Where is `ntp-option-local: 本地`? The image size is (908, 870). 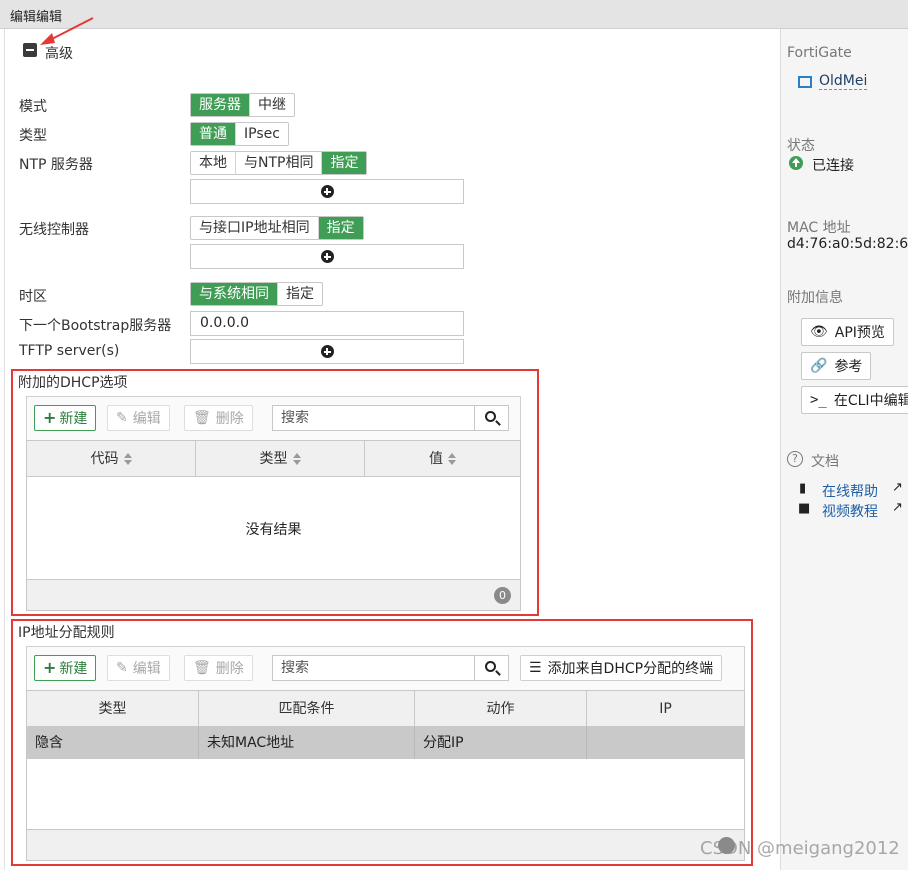
ntp-option-local: 本地 is located at coordinates (213, 163).